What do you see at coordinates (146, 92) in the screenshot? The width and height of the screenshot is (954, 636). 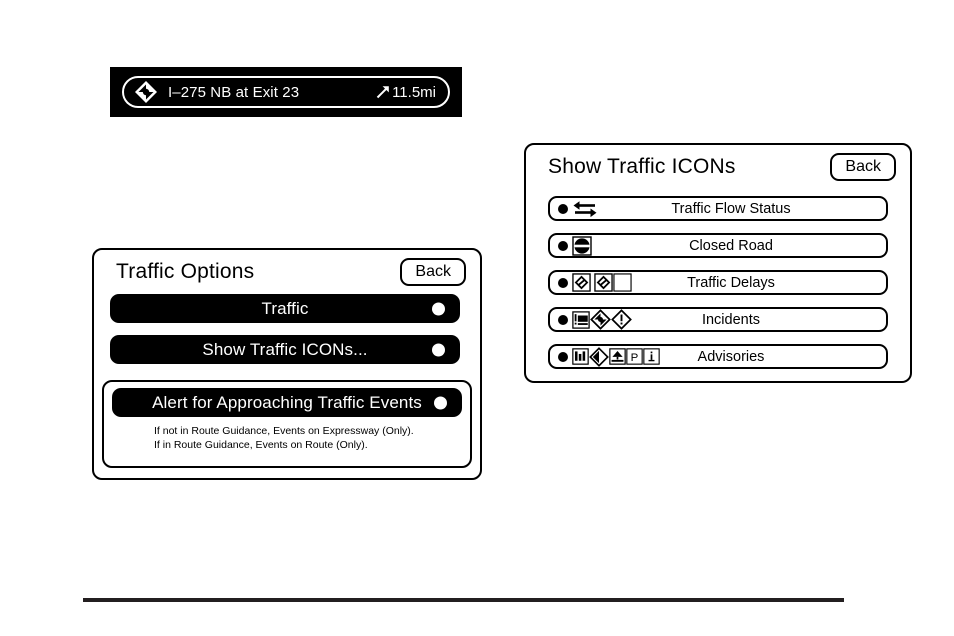 I see `traffic-diamond-icon` at bounding box center [146, 92].